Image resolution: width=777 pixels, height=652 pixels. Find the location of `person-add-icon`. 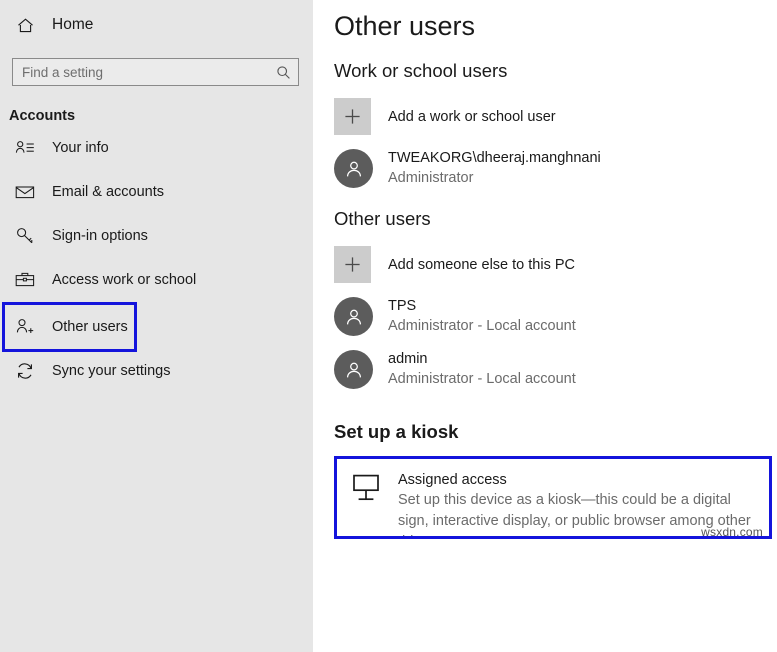

person-add-icon is located at coordinates (25, 327).